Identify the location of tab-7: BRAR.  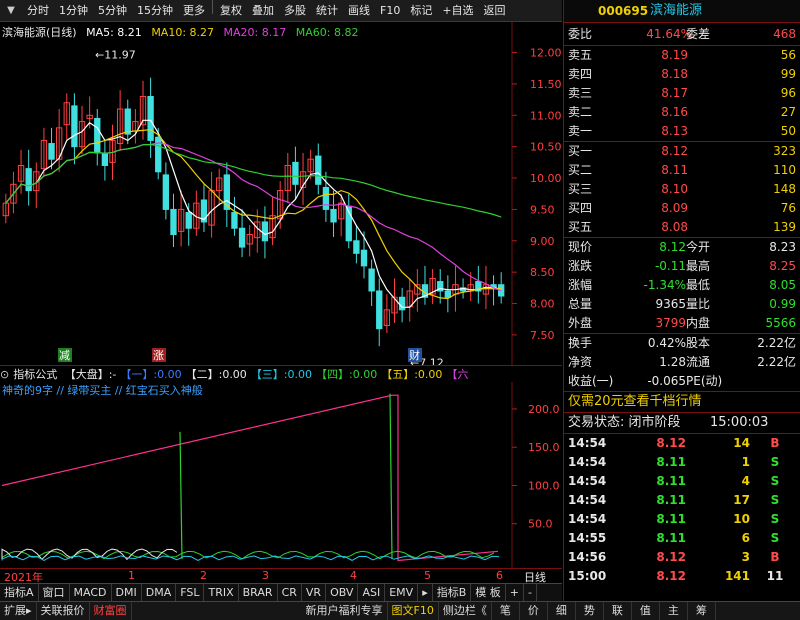
(258, 592).